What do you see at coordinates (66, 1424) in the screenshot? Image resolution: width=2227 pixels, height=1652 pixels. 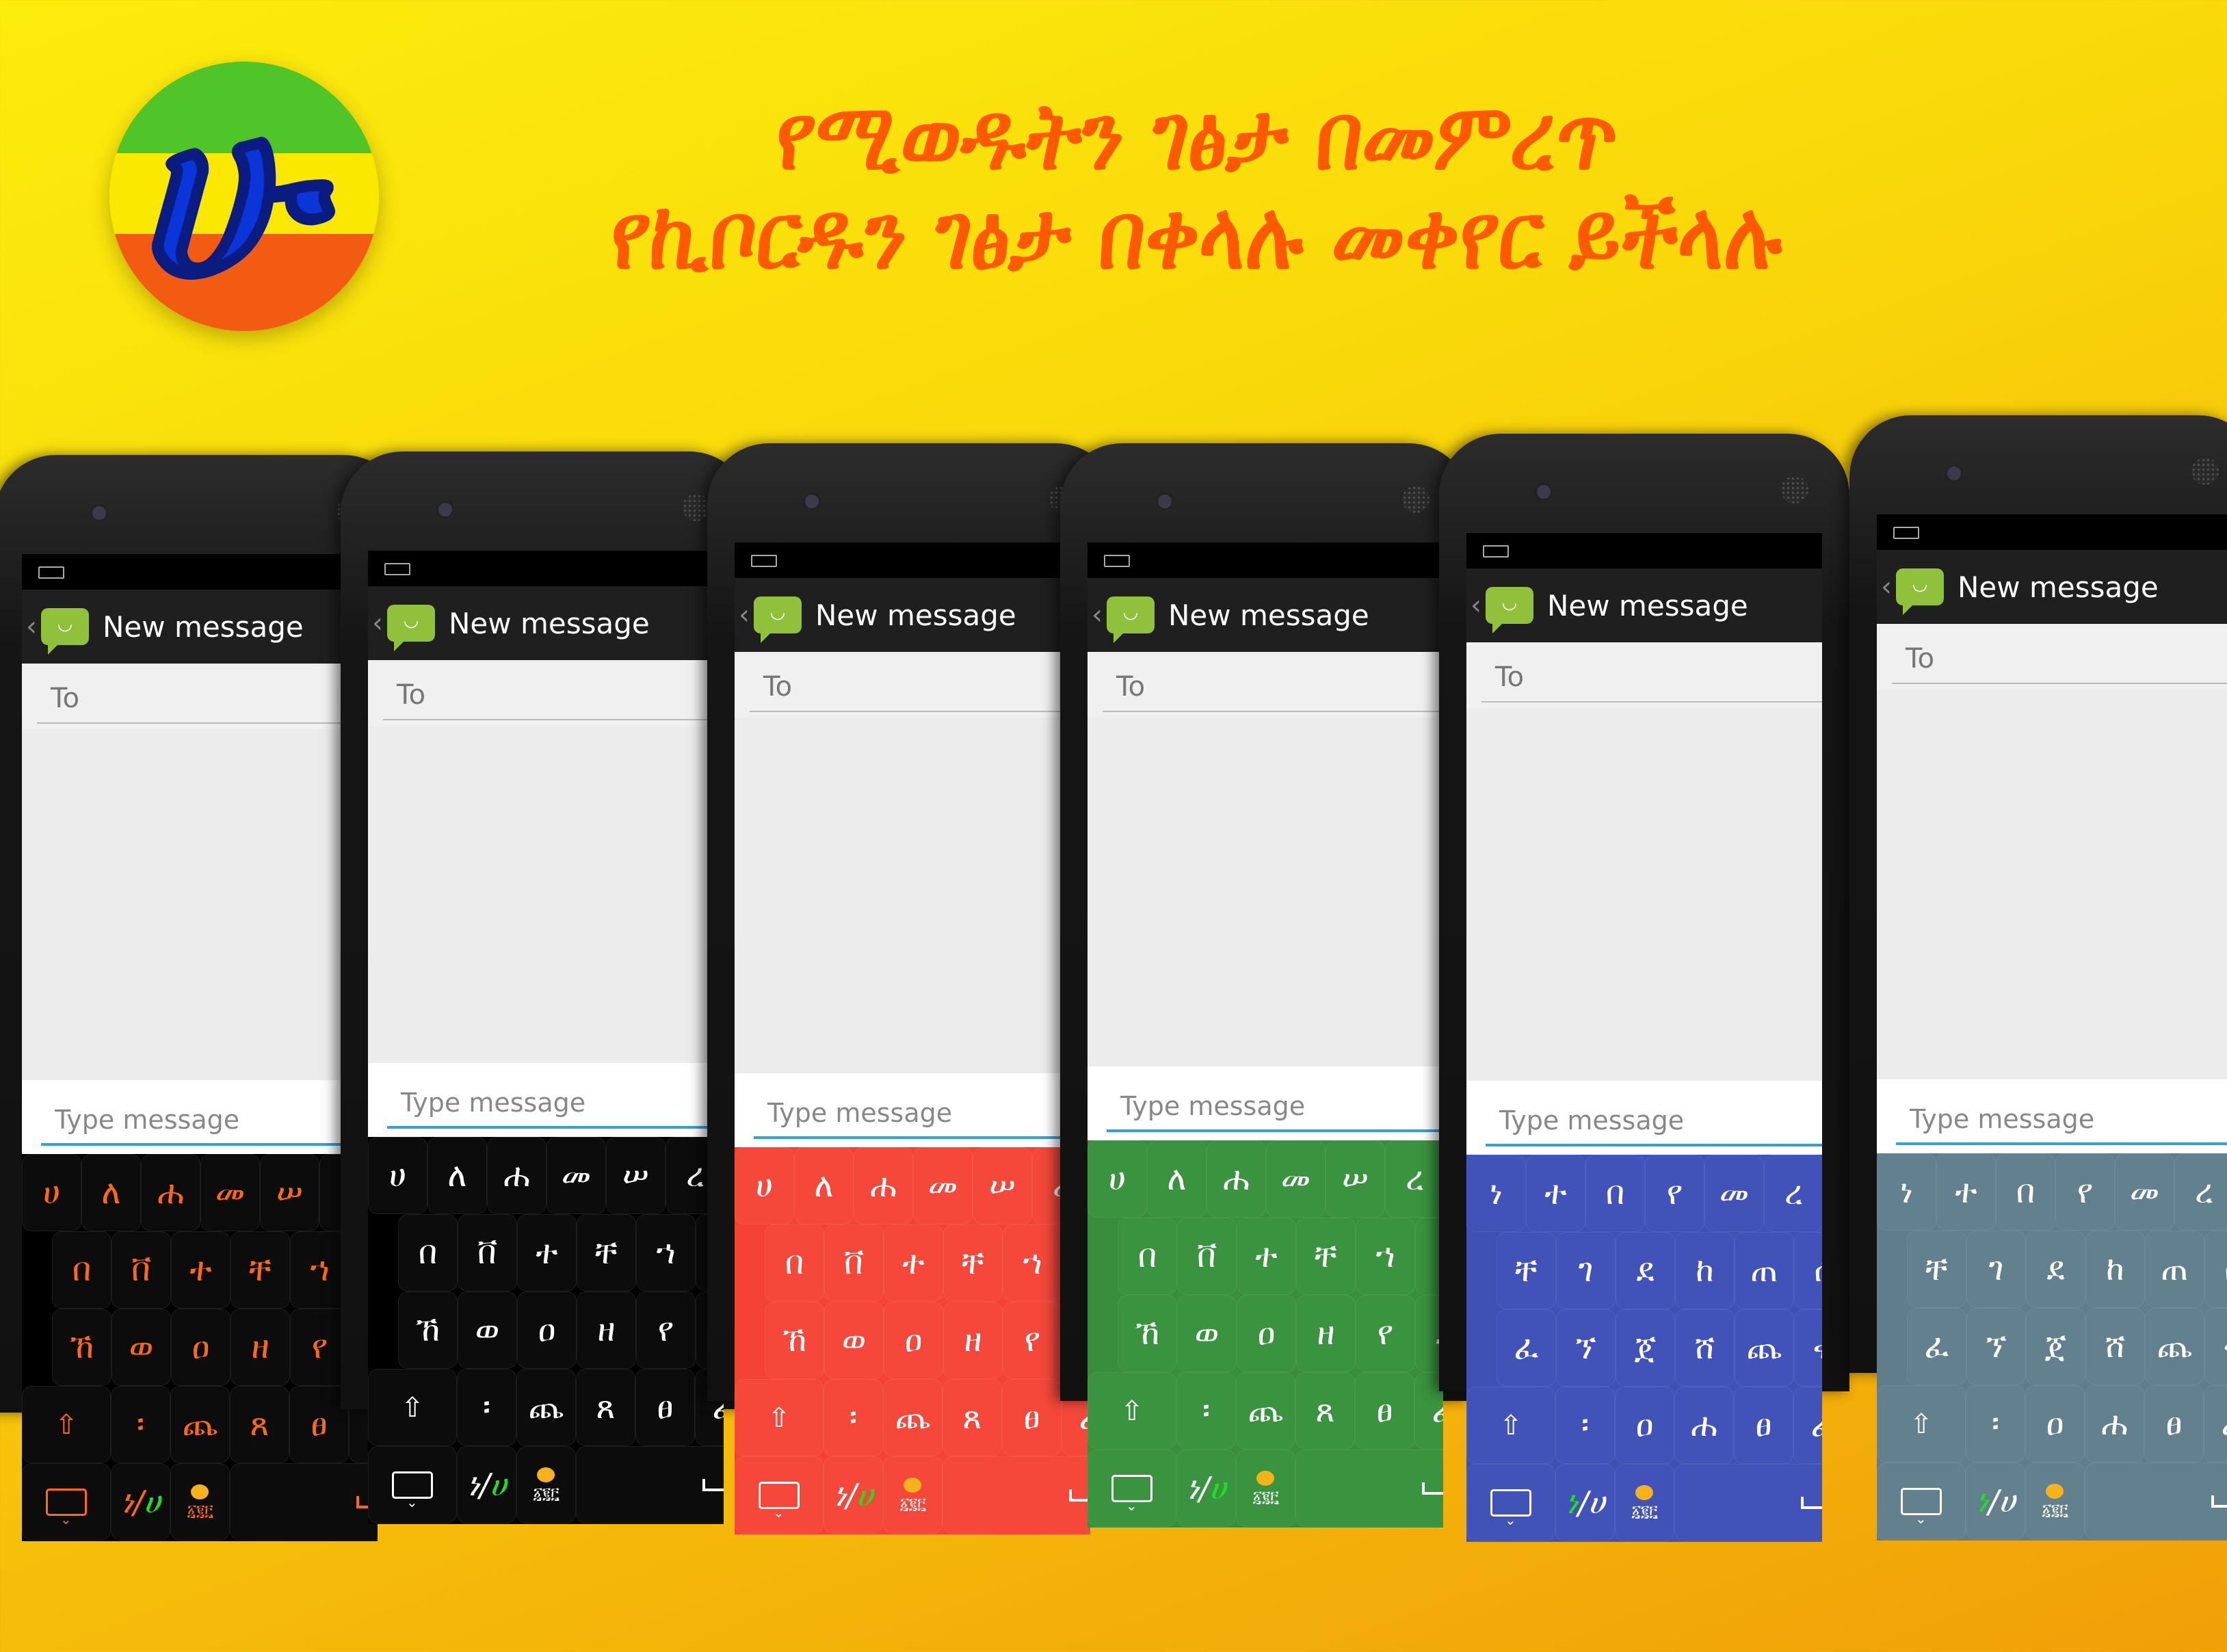 I see `shift-key: ⇧` at bounding box center [66, 1424].